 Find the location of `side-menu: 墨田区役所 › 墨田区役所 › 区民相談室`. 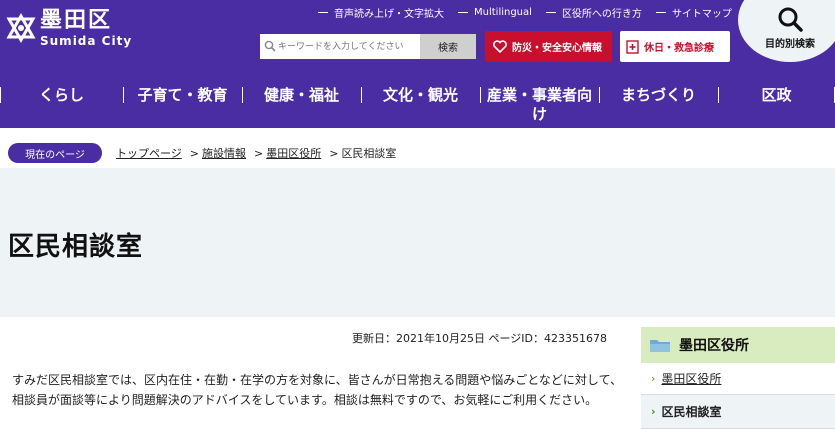

side-menu: 墨田区役所 › 墨田区役所 › 区民相談室 is located at coordinates (738, 381).